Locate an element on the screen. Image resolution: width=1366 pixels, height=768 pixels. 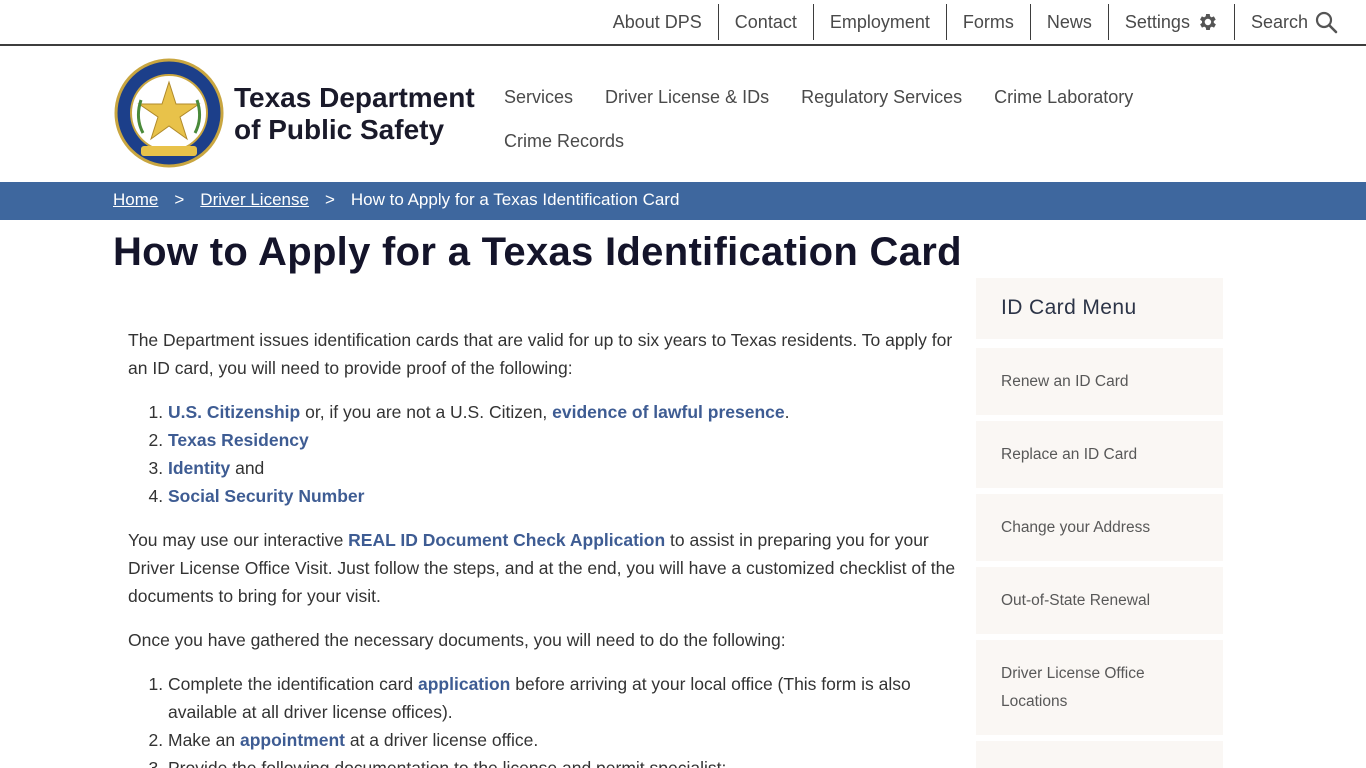
breadcrumb-home: Home is located at coordinates (135, 200).